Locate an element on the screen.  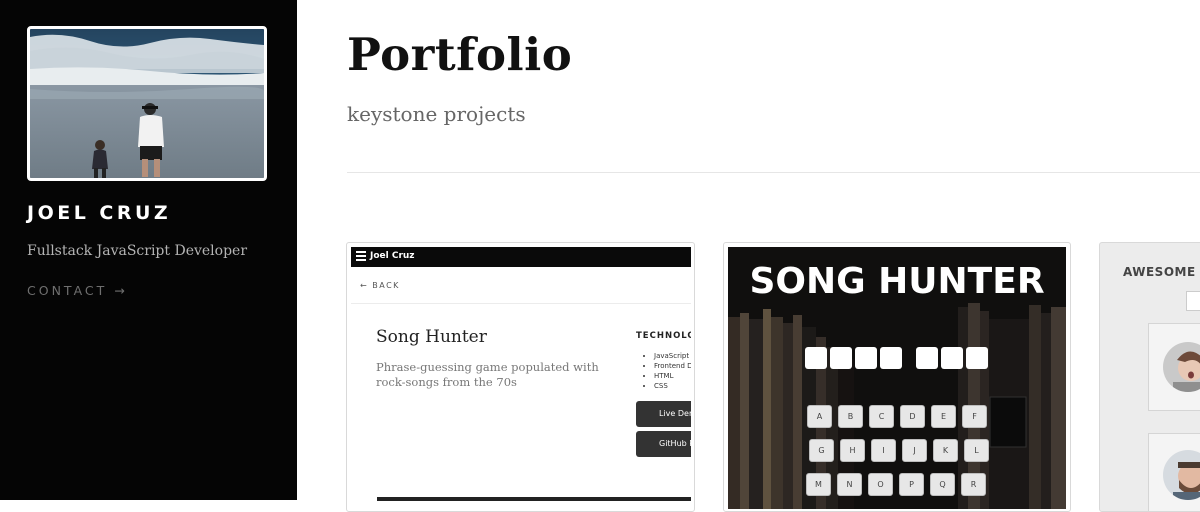
github-repo-button: GitHub Re is located at coordinates (663, 444).